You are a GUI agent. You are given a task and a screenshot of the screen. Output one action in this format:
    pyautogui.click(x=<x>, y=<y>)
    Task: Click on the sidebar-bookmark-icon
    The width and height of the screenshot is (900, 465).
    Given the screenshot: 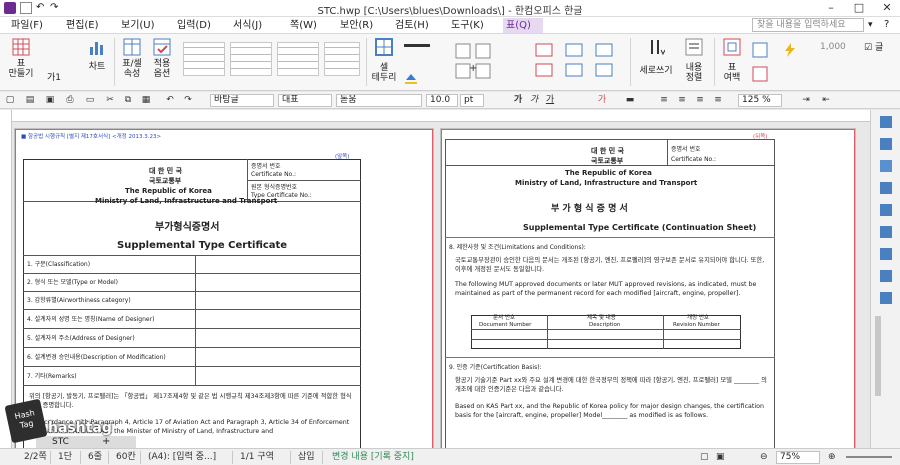 What is the action you would take?
    pyautogui.click(x=886, y=276)
    